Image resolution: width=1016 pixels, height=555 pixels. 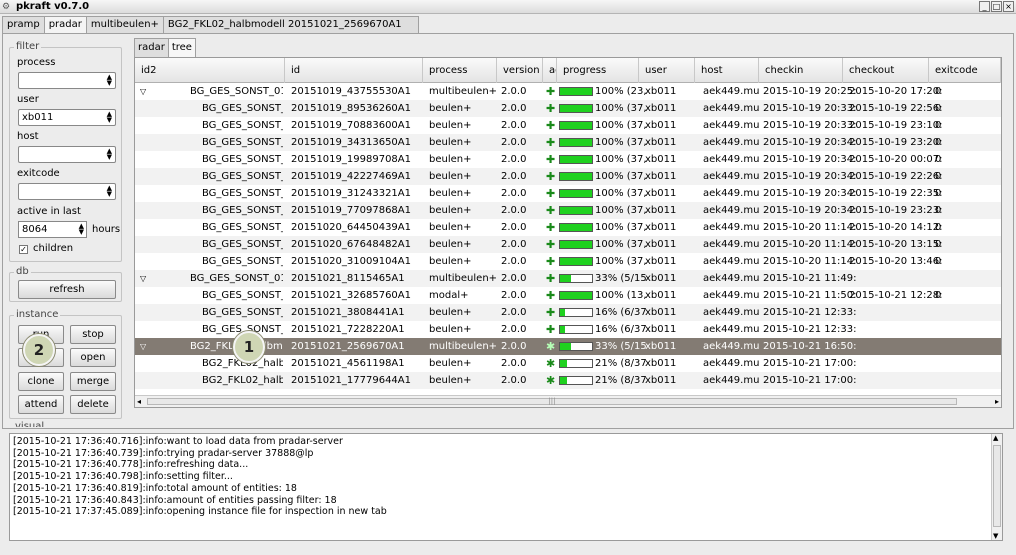 I want to click on horizontal-scrollbar: ◂ ||| ▸, so click(x=568, y=401).